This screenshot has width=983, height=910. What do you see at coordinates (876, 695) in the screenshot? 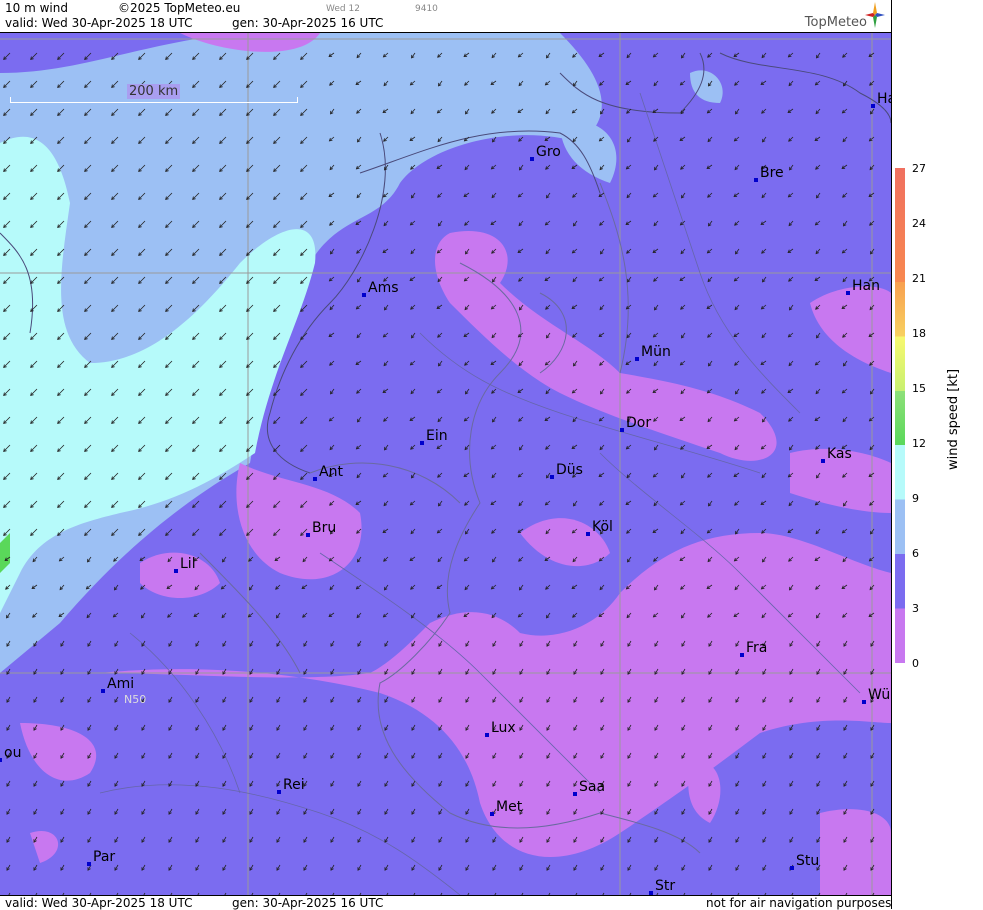
I see `city-label: Wü` at bounding box center [876, 695].